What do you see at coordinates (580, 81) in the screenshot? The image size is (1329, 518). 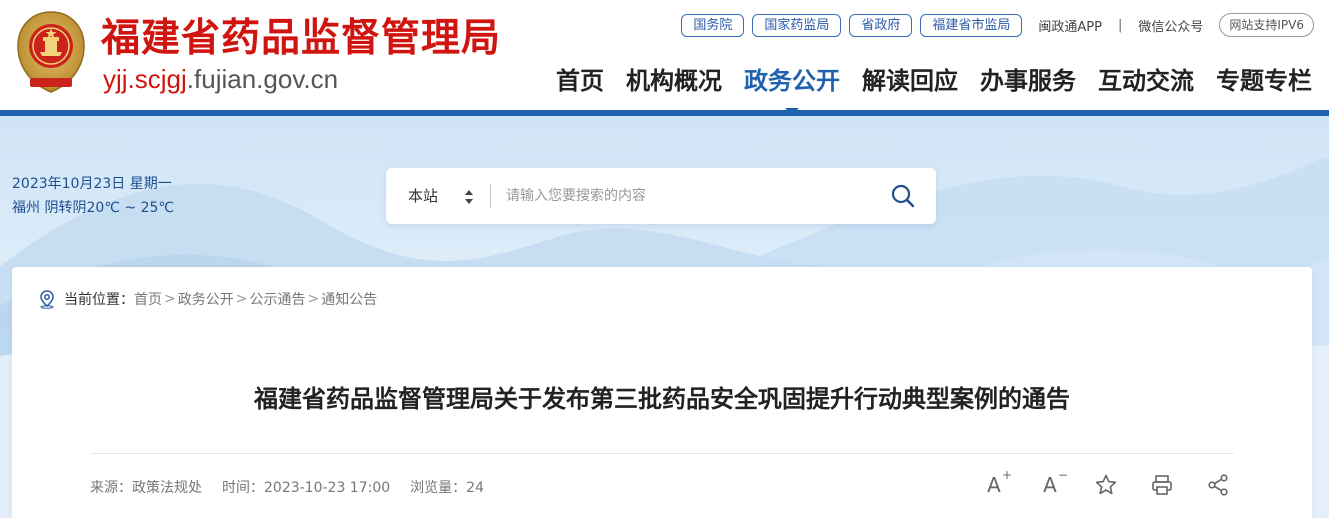 I see `nav-home: 首页` at bounding box center [580, 81].